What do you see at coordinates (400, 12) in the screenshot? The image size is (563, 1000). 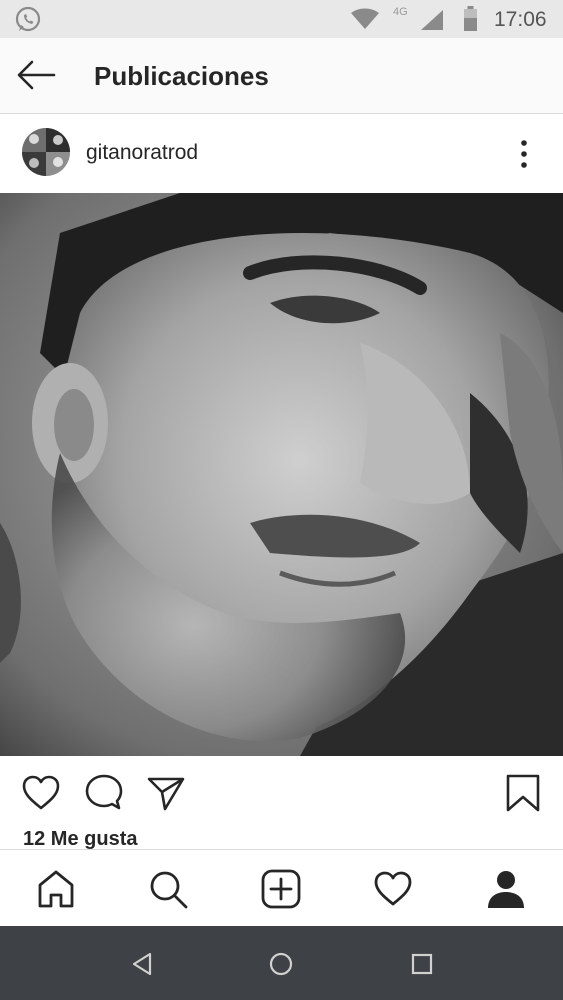 I see `network-type: 4G` at bounding box center [400, 12].